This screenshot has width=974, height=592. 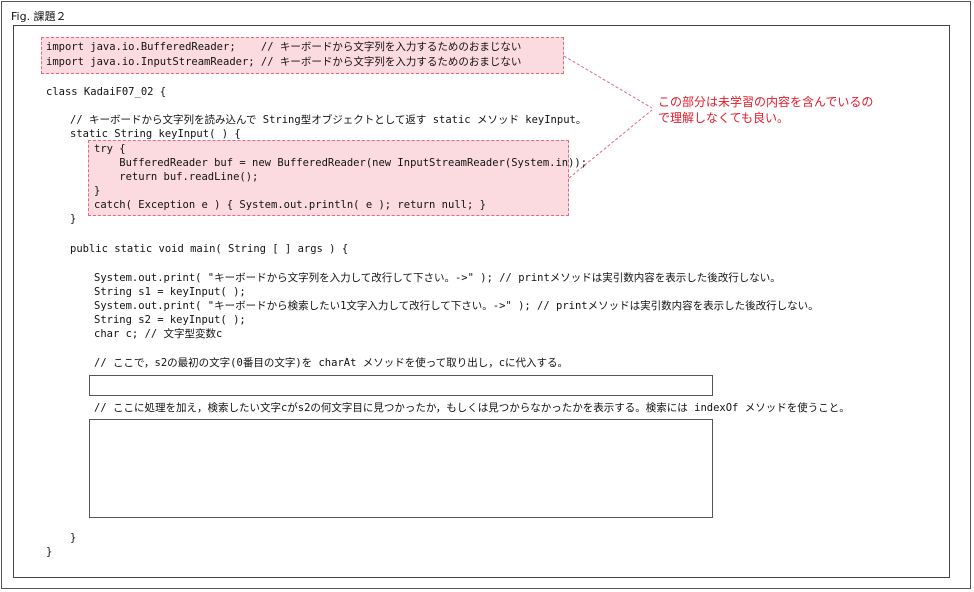 What do you see at coordinates (170, 320) in the screenshot?
I see `main-line-4: String s2 = keyInput( );` at bounding box center [170, 320].